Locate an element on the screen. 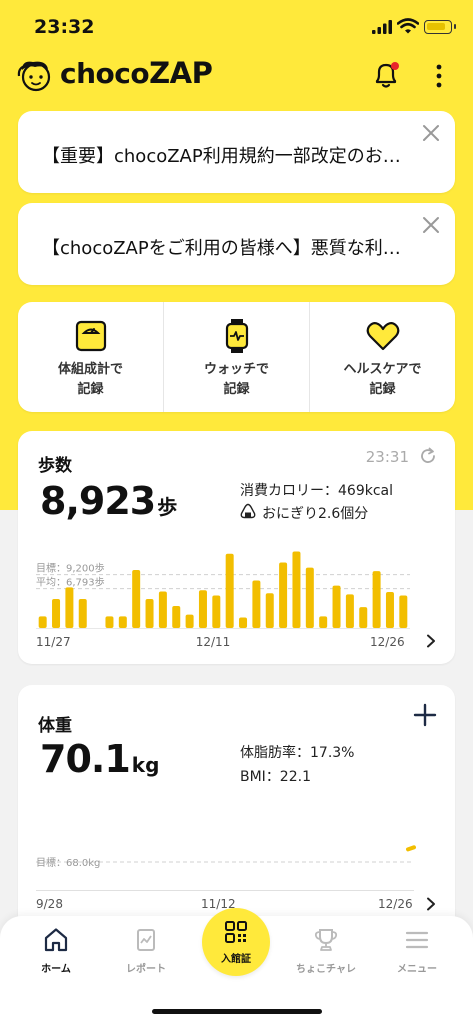 The height and width of the screenshot is (1024, 473). cellular-signal-icon is located at coordinates (382, 27).